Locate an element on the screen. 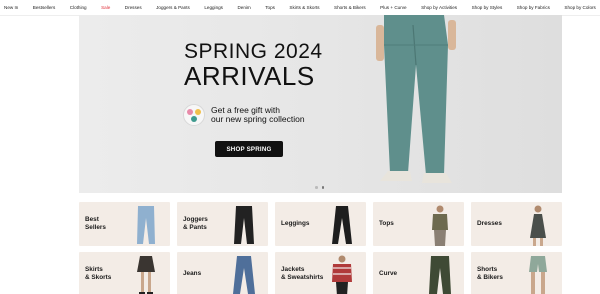 This screenshot has height=294, width=600. nav-tops: Tops is located at coordinates (270, 7).